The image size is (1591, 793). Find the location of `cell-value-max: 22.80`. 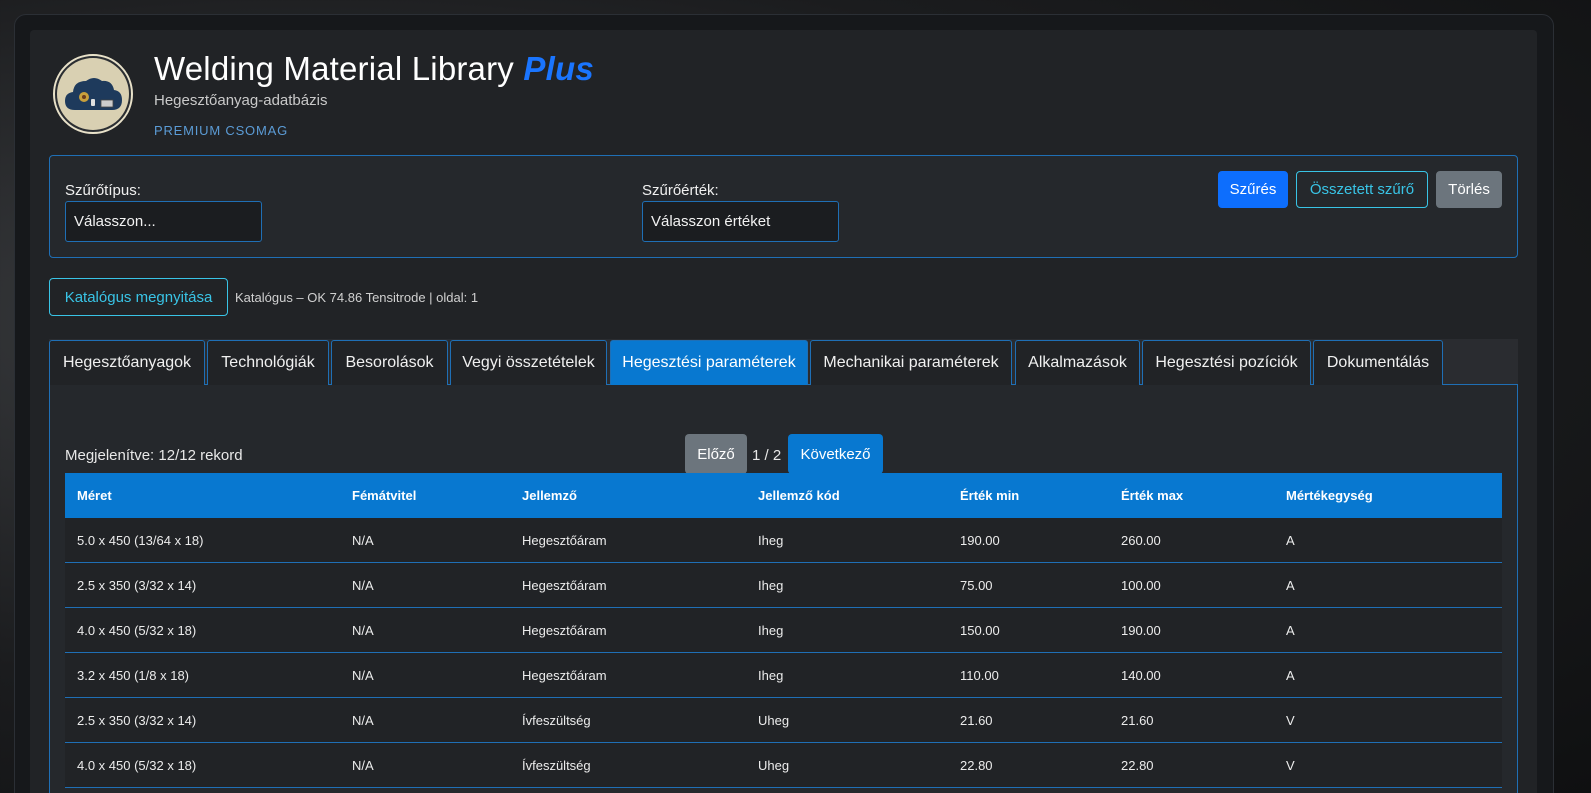

cell-value-max: 22.80 is located at coordinates (1137, 765).